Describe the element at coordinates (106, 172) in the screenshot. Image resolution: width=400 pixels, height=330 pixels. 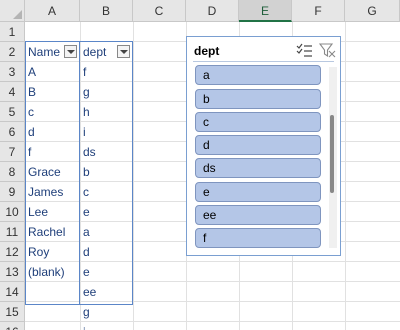
I see `table-cell-dept: b` at that location.